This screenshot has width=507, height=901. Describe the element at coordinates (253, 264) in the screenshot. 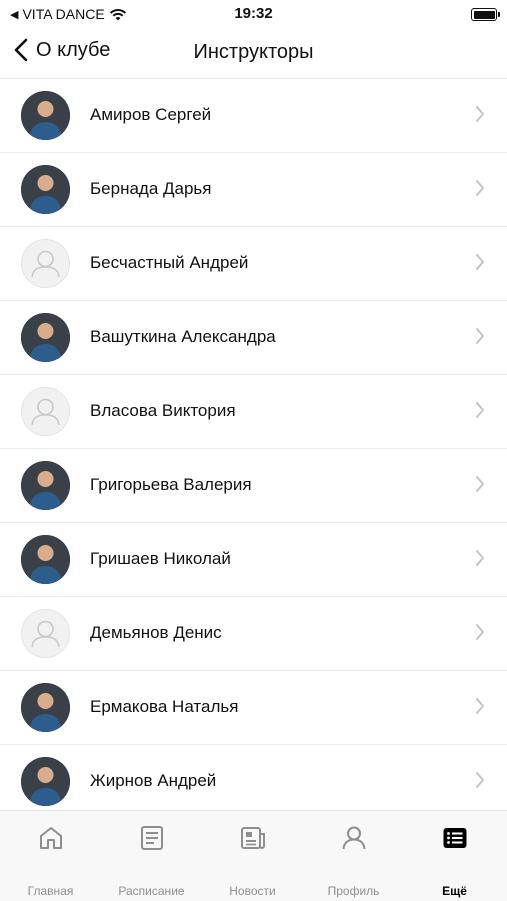

I see `instructor-row: Бесчастный Андрей` at that location.